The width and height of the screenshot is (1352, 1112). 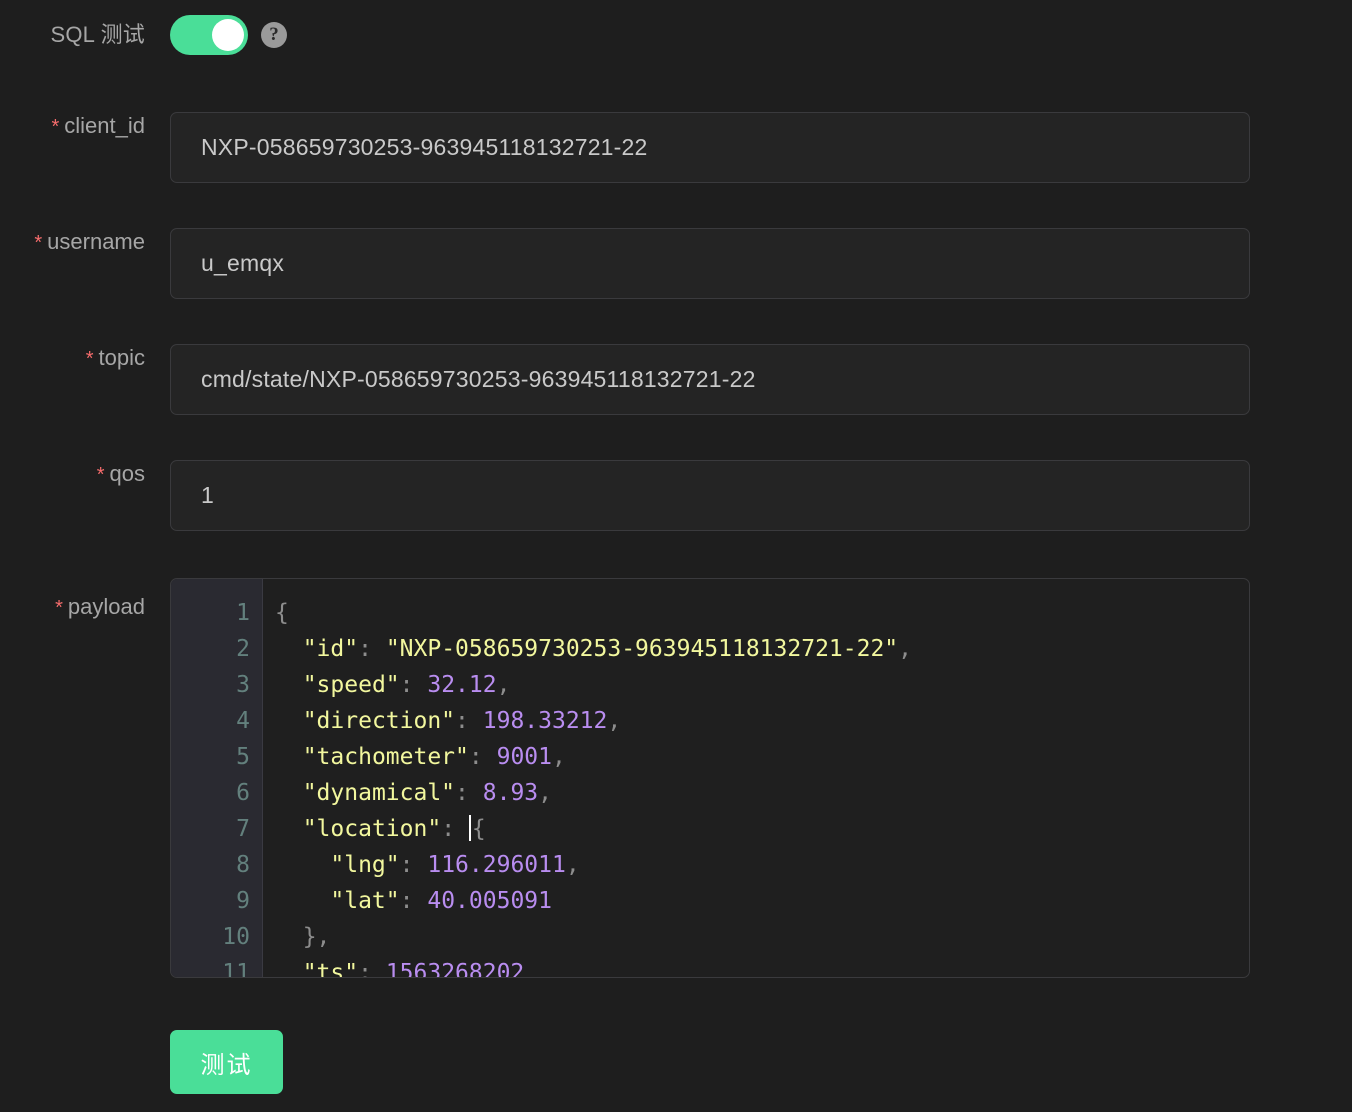 I want to click on line-number: 8, so click(x=243, y=865).